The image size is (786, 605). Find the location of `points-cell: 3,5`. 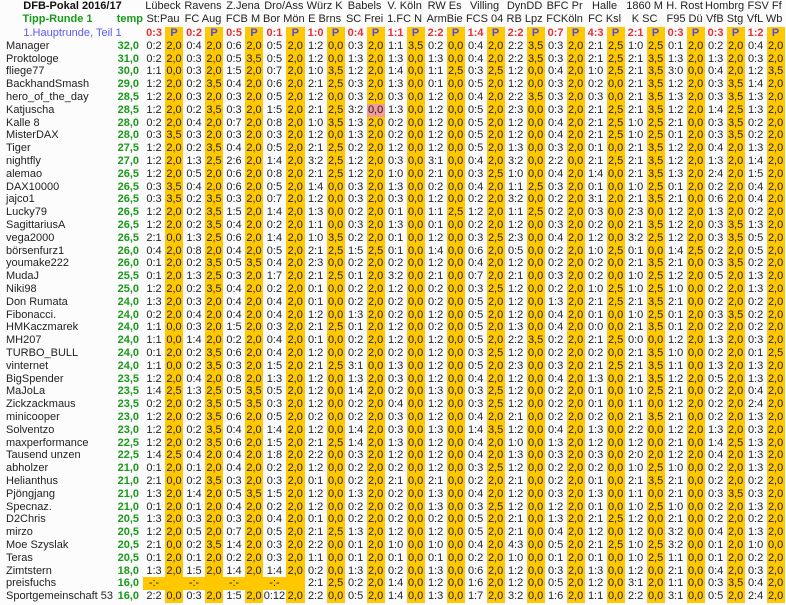

points-cell: 3,5 is located at coordinates (735, 264).